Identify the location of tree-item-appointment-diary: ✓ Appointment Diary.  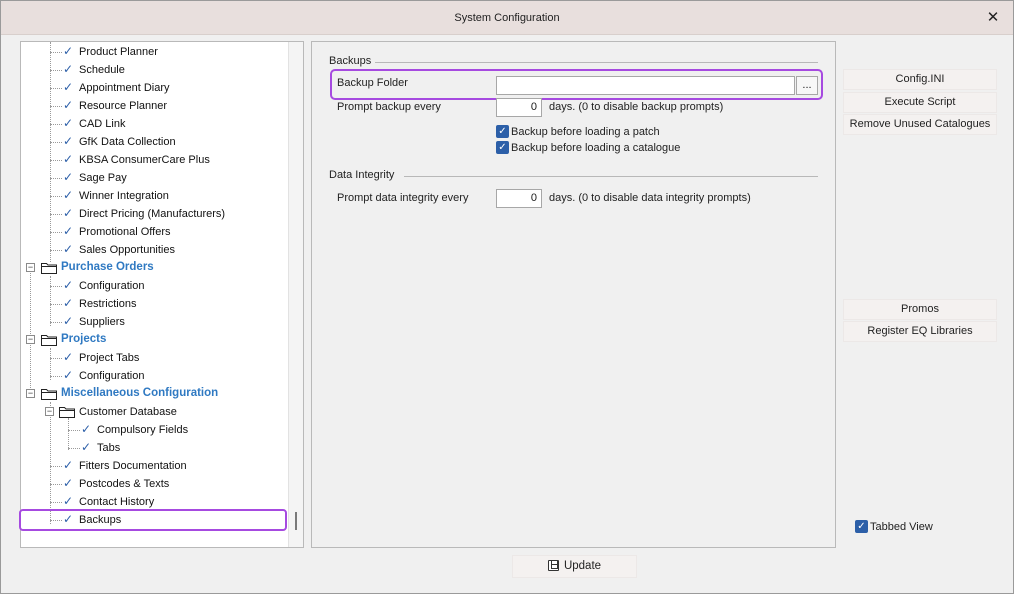
(156, 88).